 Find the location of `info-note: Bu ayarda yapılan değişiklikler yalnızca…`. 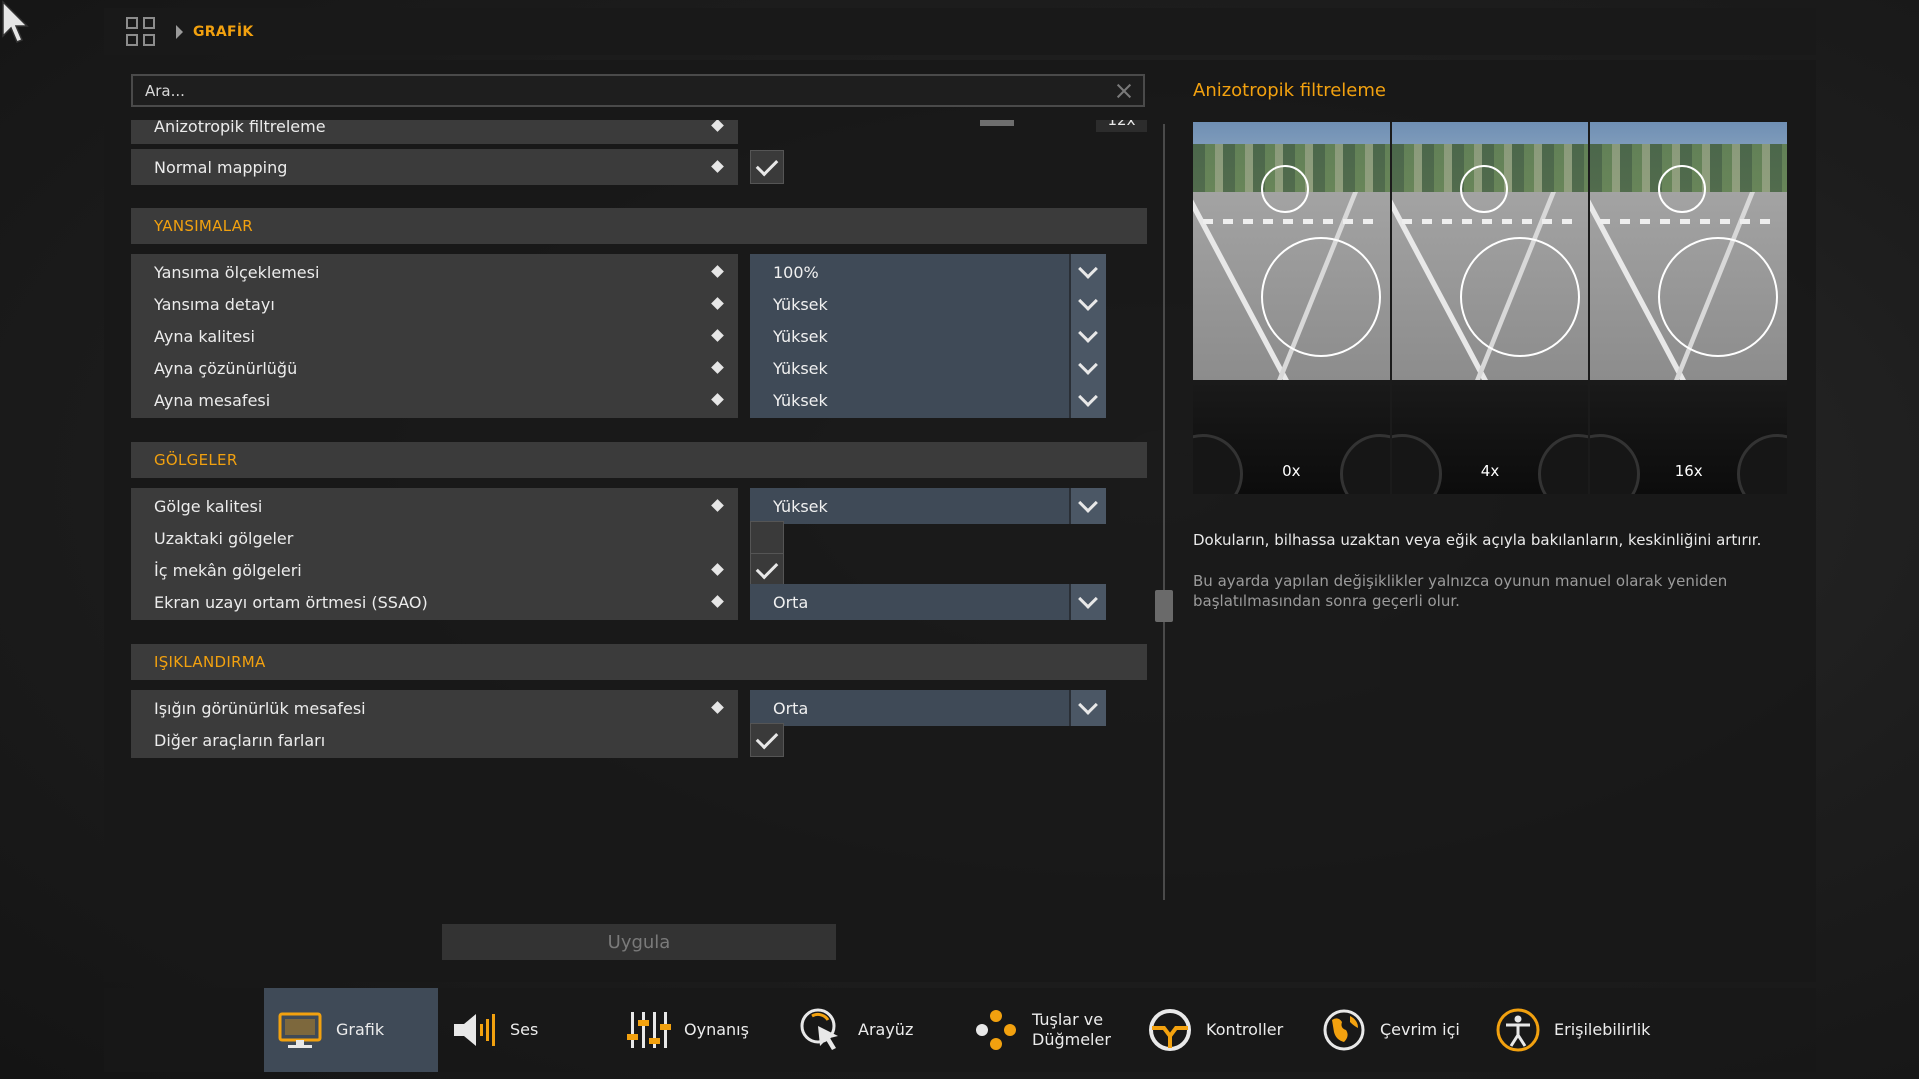

info-note: Bu ayarda yapılan değişiklikler yalnızca… is located at coordinates (1460, 591).